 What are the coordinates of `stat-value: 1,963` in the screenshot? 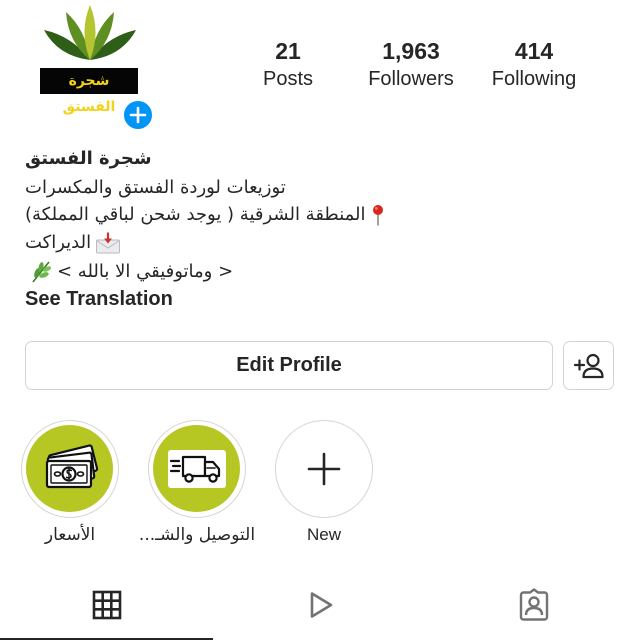 It's located at (411, 51).